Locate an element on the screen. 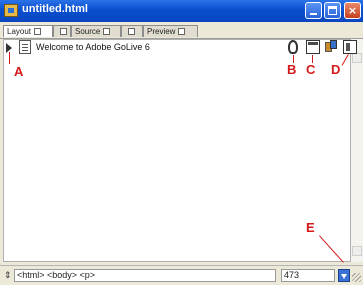 The image size is (363, 285). editor-tab-bar: Layout Source Preview is located at coordinates (181, 39).